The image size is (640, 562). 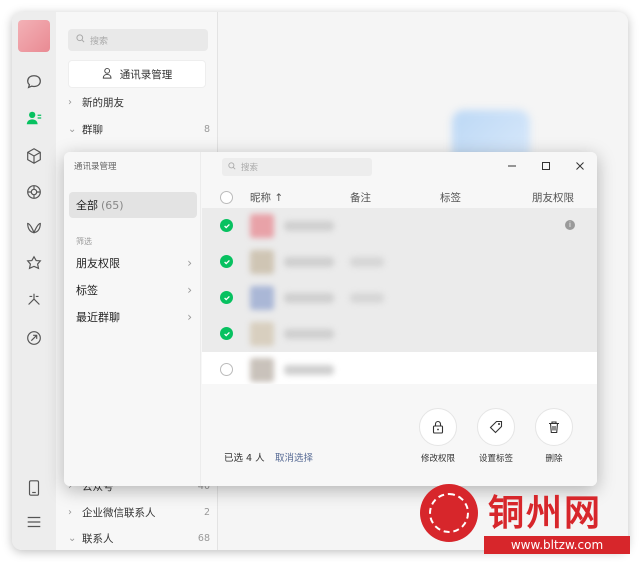 What do you see at coordinates (226, 197) in the screenshot?
I see `select-all-radio` at bounding box center [226, 197].